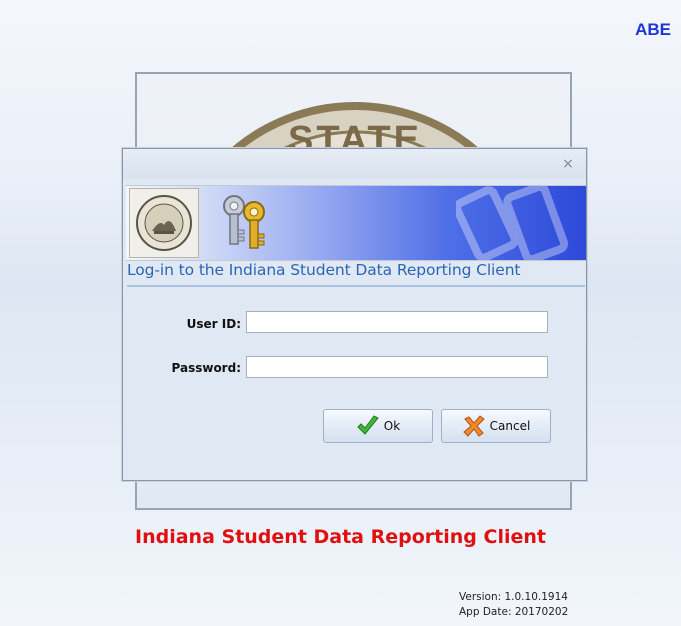  What do you see at coordinates (368, 425) in the screenshot?
I see `checkmark-icon` at bounding box center [368, 425].